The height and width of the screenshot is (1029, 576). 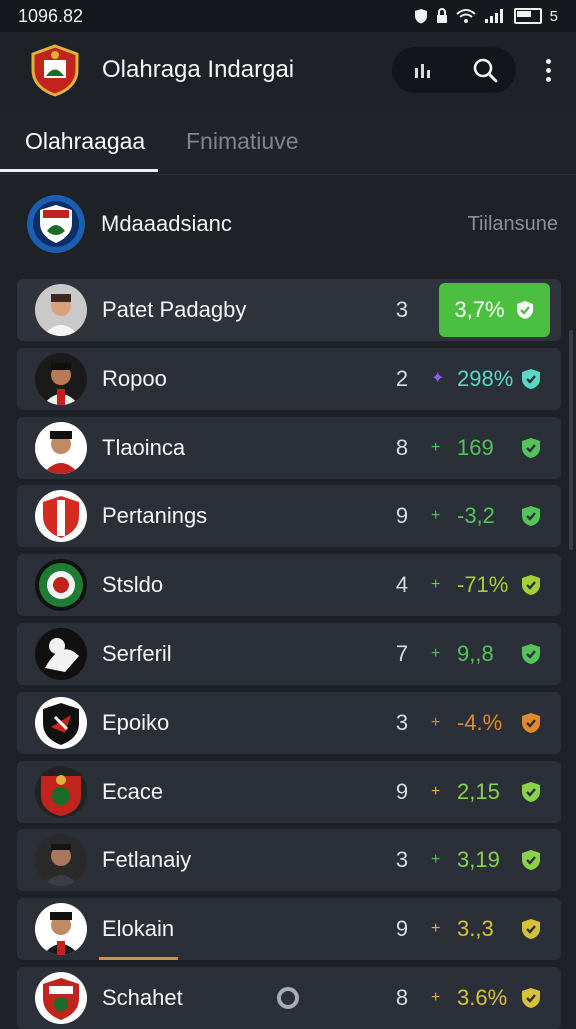 I want to click on group-aside-label: Tiilansune, so click(x=513, y=224).